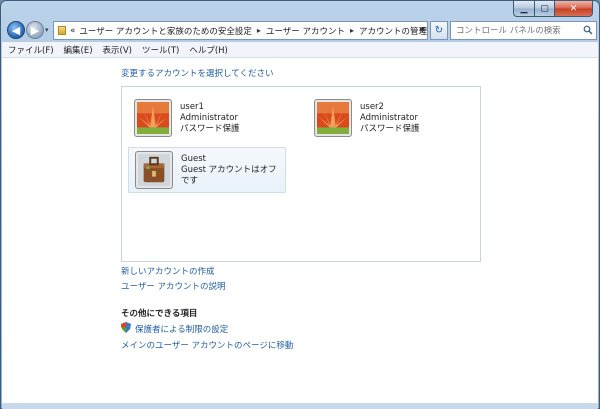 The width and height of the screenshot is (600, 409). What do you see at coordinates (305, 31) in the screenshot?
I see `breadcrumb-user-accounts: ユーザー アカウント` at bounding box center [305, 31].